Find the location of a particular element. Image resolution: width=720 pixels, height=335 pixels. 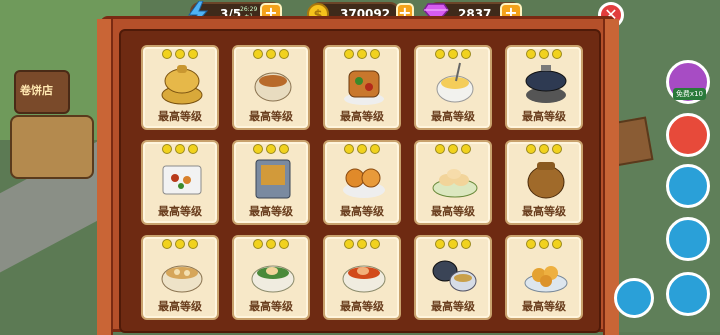

dish-card-toast-plate: 最高等级 is located at coordinates (362, 87).